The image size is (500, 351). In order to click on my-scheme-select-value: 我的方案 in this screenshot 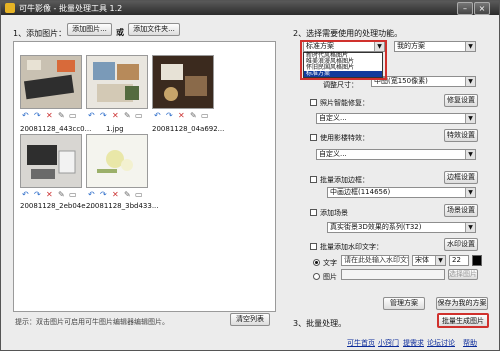, I will do `click(411, 46)`.